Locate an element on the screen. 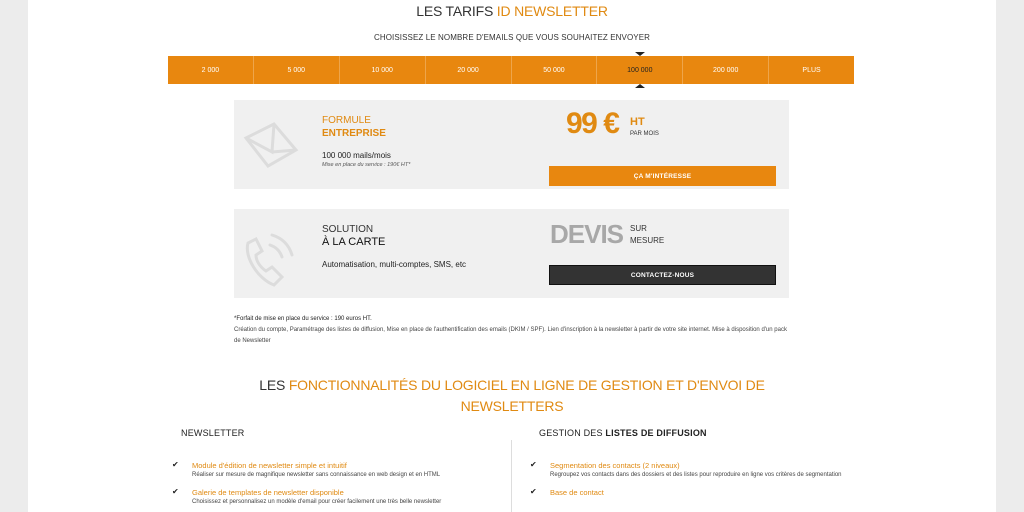 The width and height of the screenshot is (1024, 512). plan-price: 99 € is located at coordinates (593, 123).